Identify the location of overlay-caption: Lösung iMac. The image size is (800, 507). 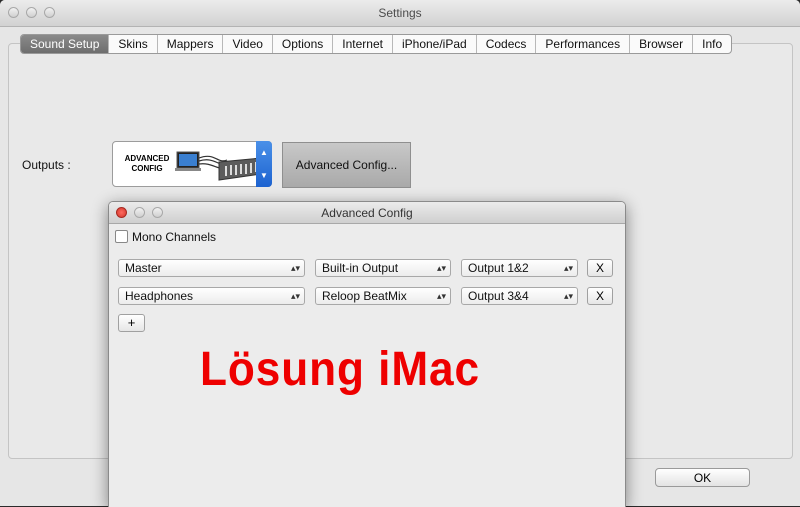
(340, 369).